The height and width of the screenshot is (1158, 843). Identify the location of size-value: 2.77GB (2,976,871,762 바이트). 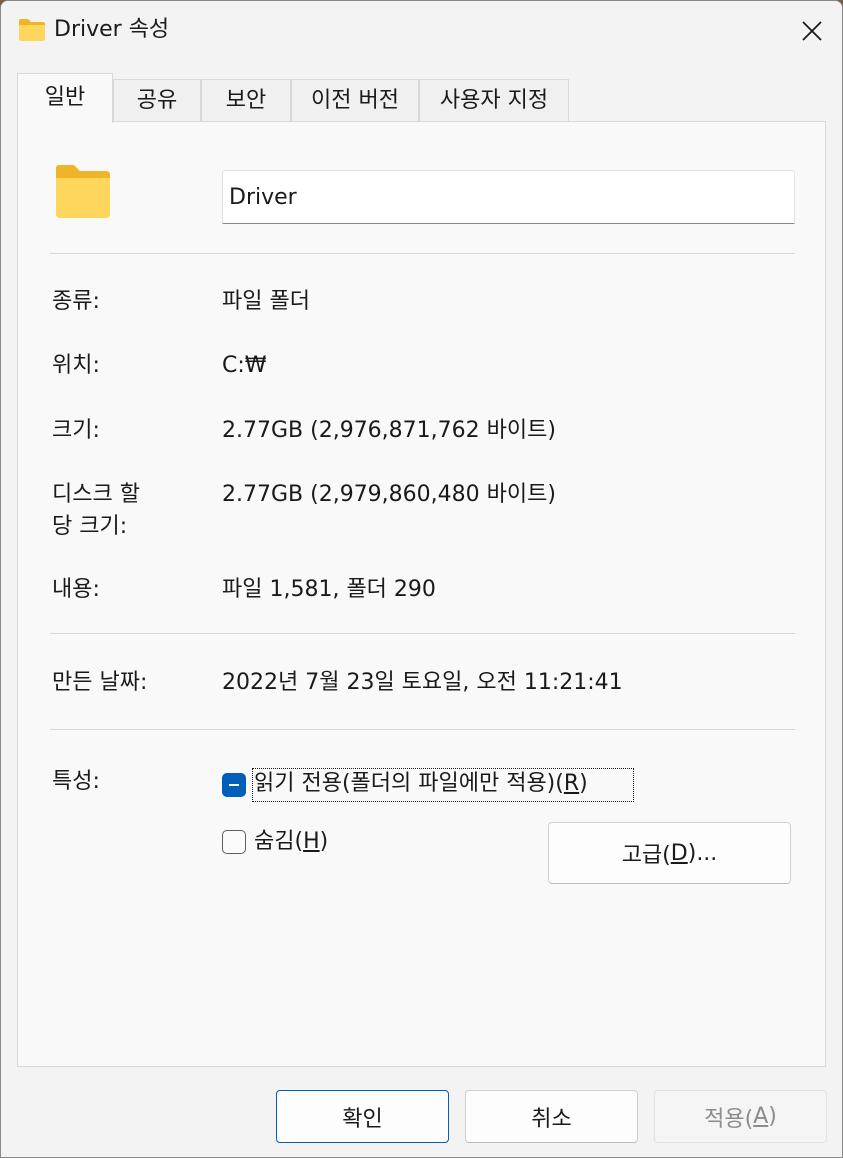
(389, 430).